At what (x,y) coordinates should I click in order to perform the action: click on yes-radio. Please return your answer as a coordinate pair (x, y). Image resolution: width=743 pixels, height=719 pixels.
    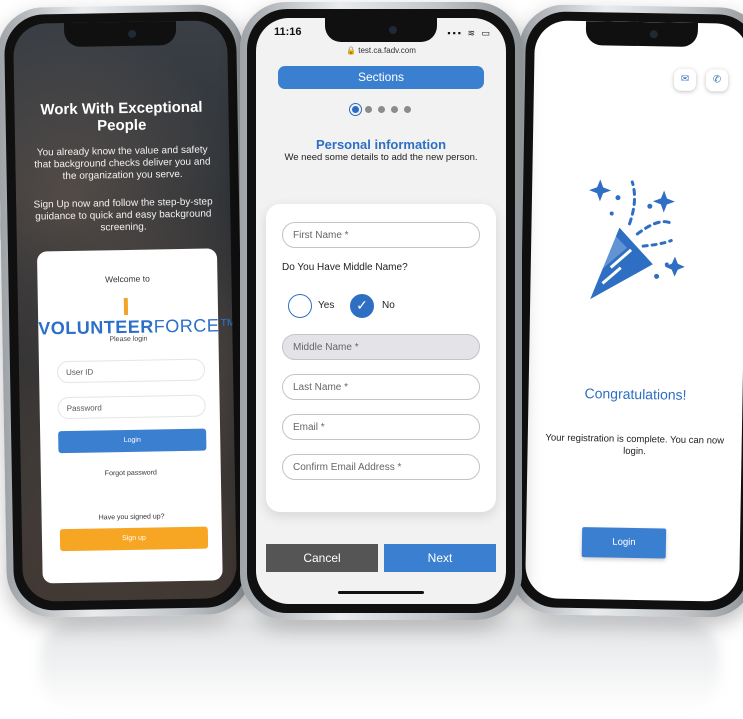
    Looking at the image, I should click on (300, 306).